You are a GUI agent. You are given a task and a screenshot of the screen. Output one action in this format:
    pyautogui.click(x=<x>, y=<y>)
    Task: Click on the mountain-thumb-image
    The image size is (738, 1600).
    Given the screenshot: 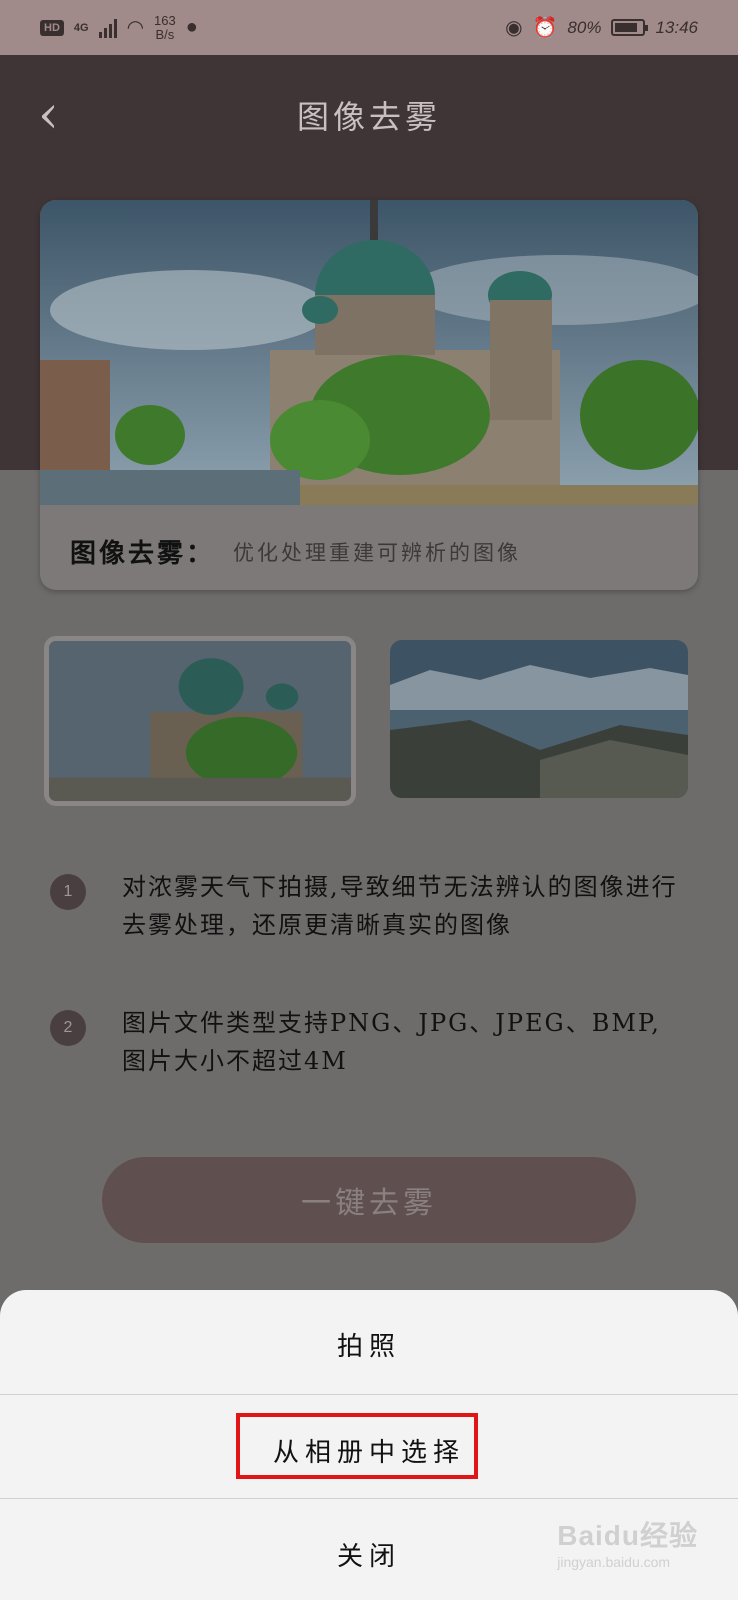 What is the action you would take?
    pyautogui.click(x=539, y=719)
    